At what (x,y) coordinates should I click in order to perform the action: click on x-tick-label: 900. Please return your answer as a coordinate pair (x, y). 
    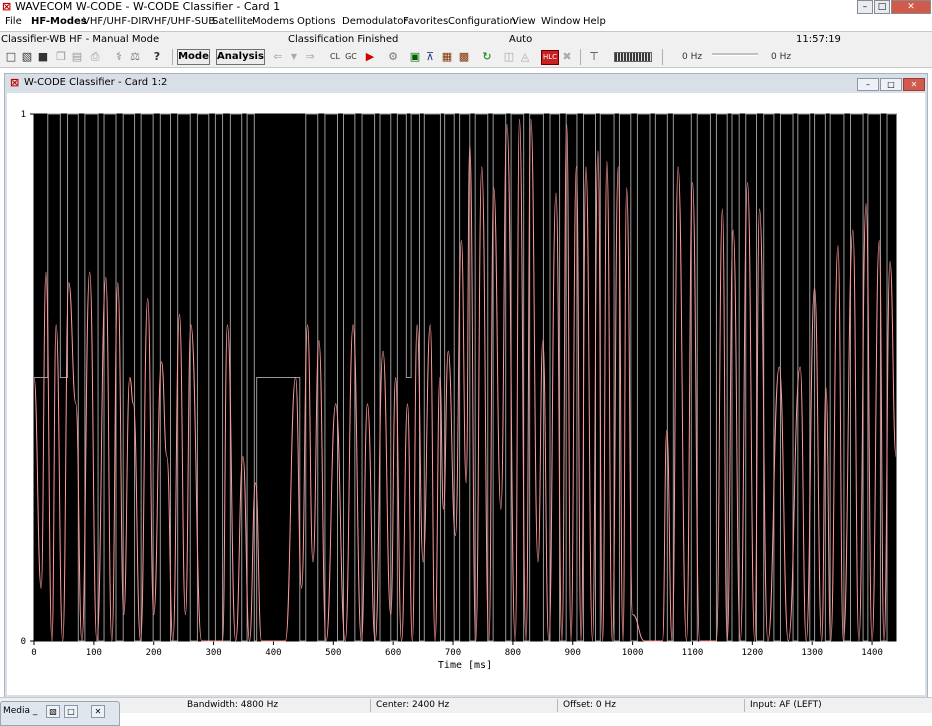
    Looking at the image, I should click on (573, 653).